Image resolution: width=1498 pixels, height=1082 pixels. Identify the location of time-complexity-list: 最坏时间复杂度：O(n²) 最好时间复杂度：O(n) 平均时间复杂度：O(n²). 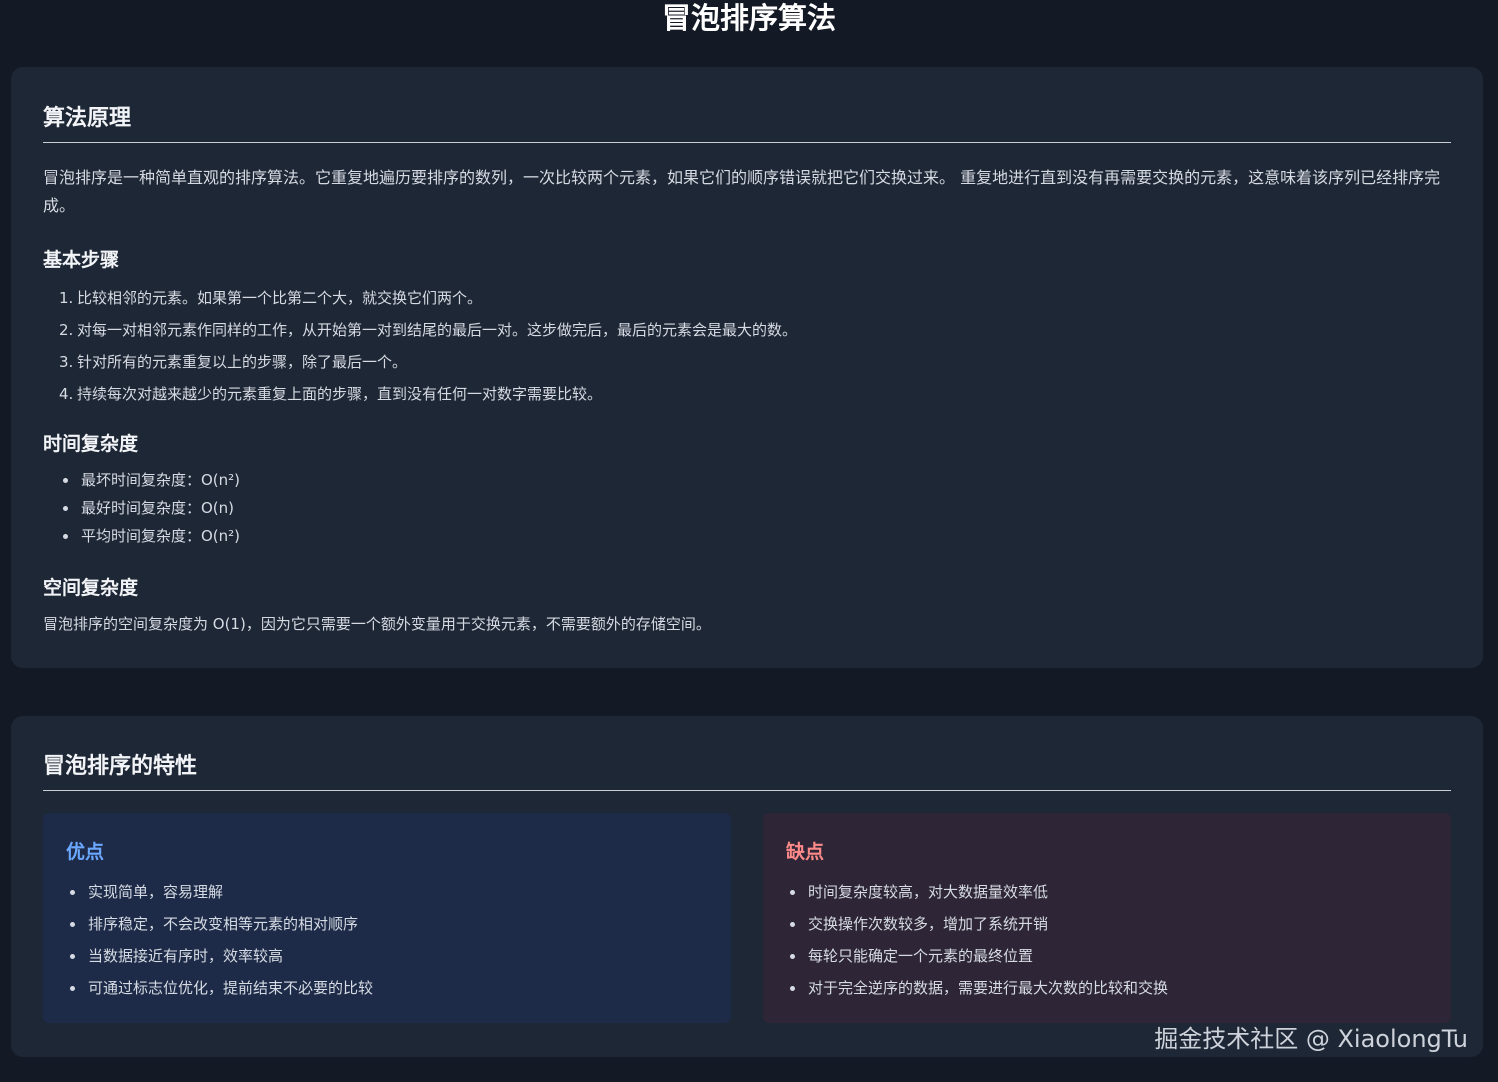
(149, 508).